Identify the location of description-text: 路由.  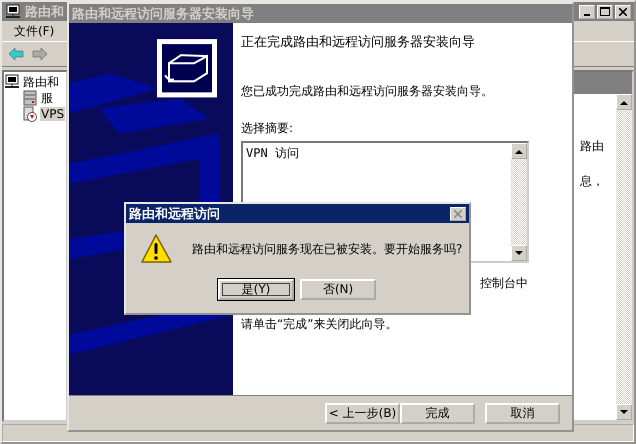
(592, 146).